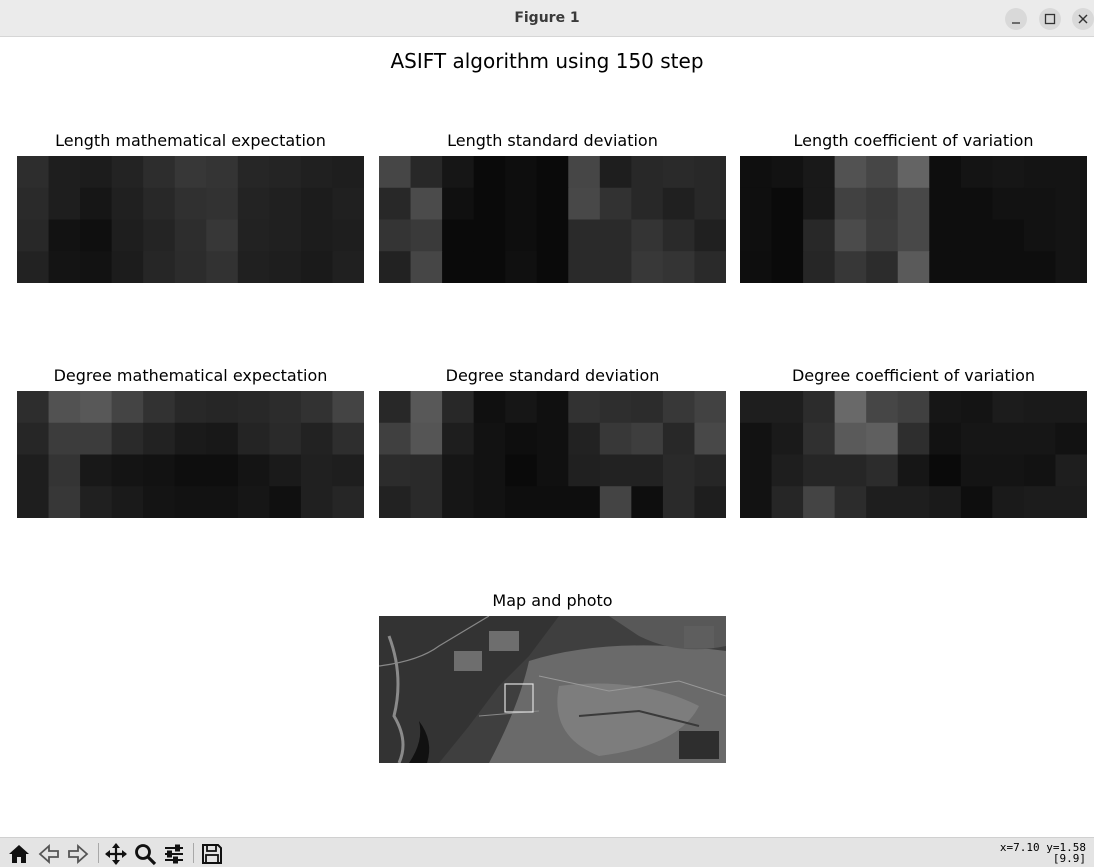 The image size is (1094, 867). What do you see at coordinates (552, 689) in the screenshot?
I see `map-photo-image` at bounding box center [552, 689].